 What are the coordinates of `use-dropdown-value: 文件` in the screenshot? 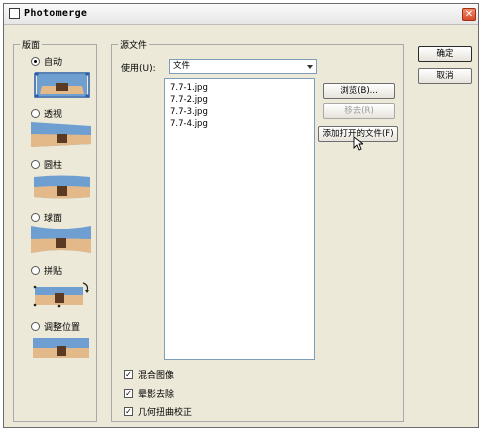 It's located at (182, 66).